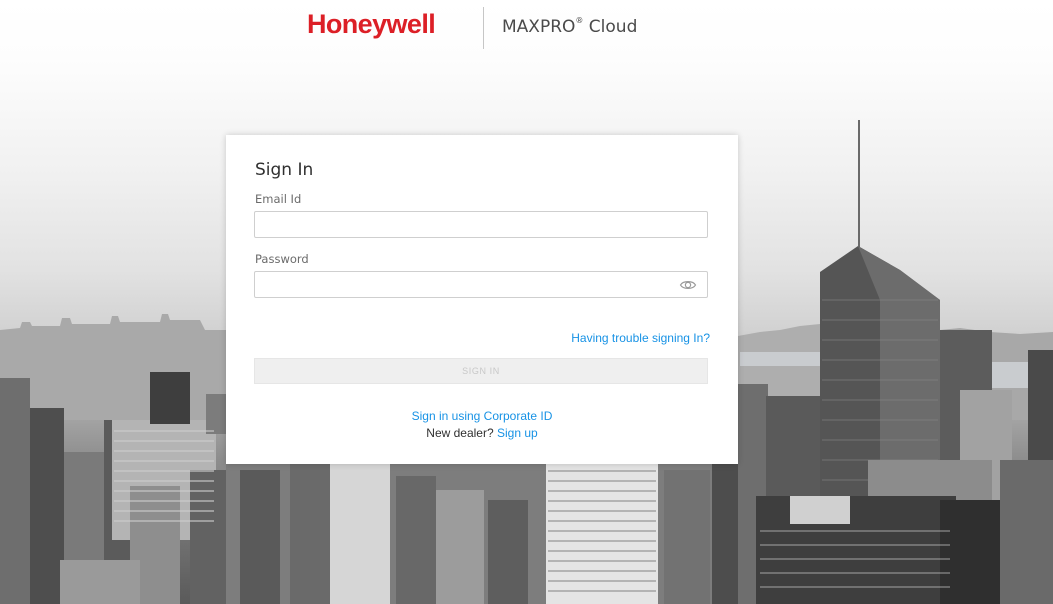  I want to click on honeywell-logo: Honeywell, so click(371, 24).